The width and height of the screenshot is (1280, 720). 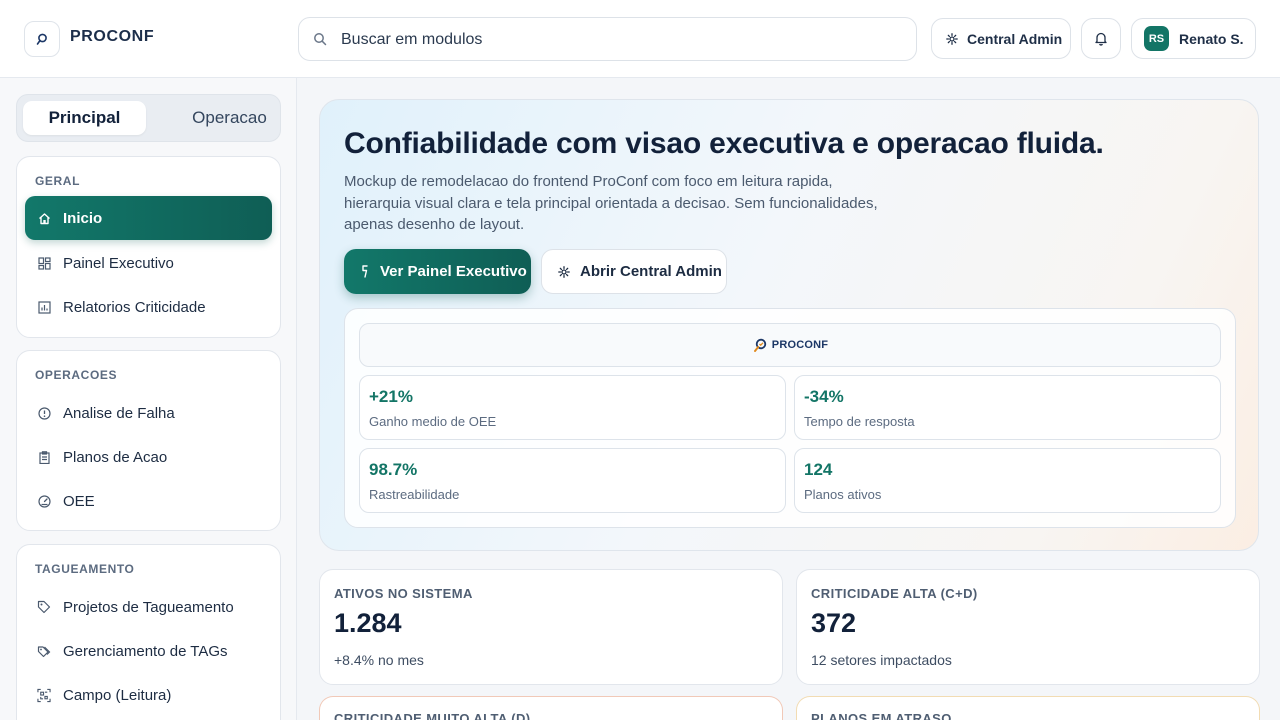 What do you see at coordinates (824, 396) in the screenshot?
I see `stat-value: -34%` at bounding box center [824, 396].